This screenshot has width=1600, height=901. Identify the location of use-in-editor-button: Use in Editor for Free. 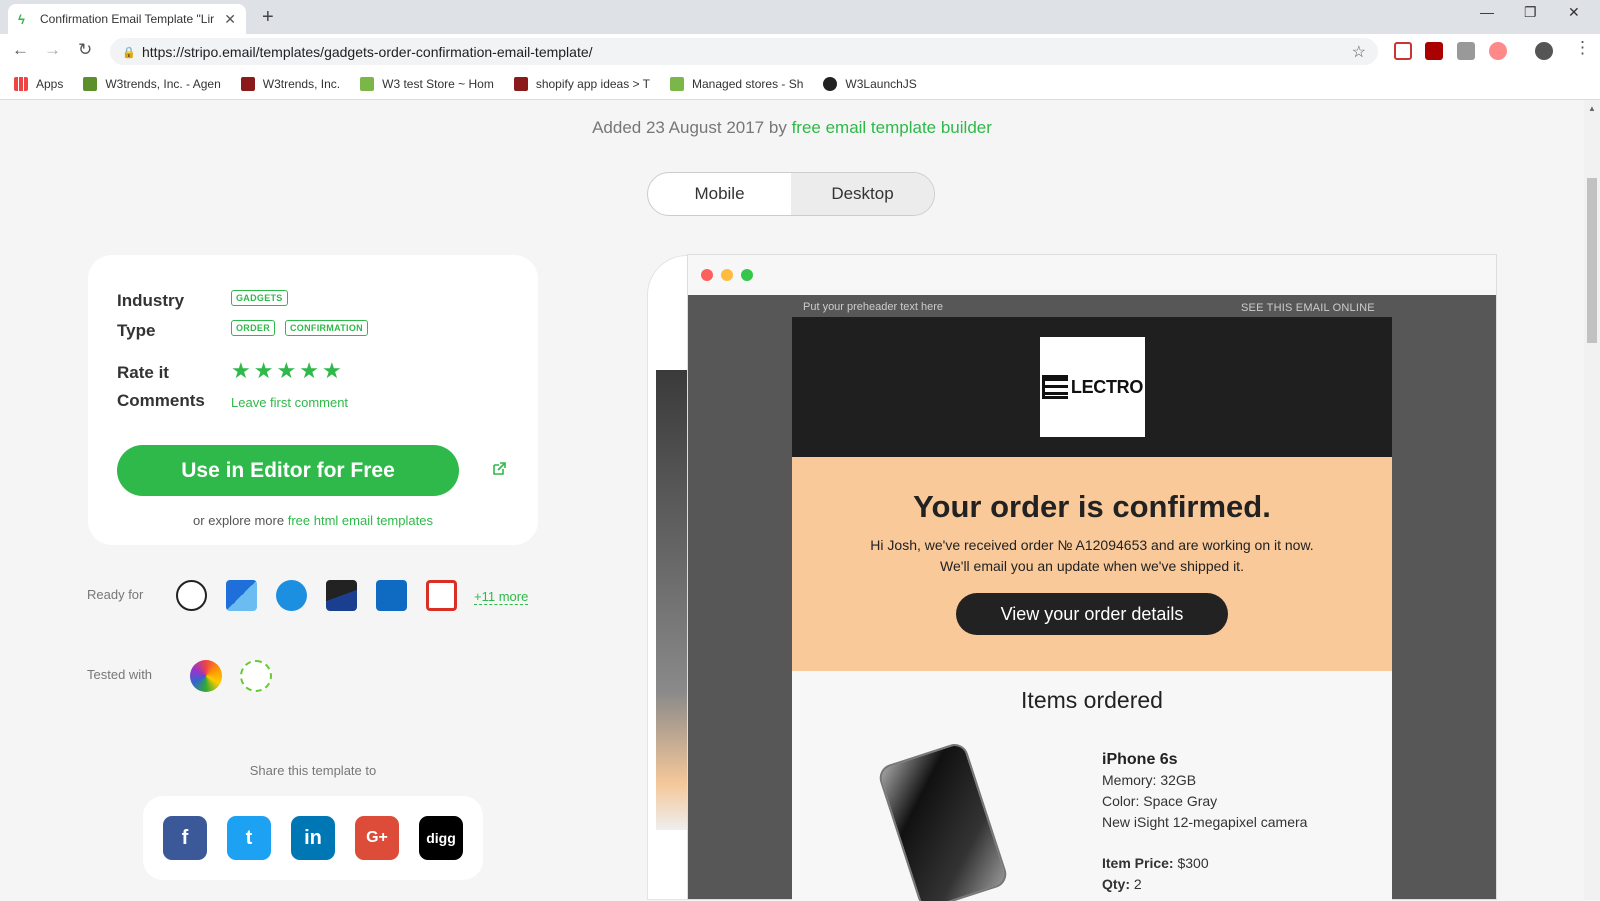
(288, 470).